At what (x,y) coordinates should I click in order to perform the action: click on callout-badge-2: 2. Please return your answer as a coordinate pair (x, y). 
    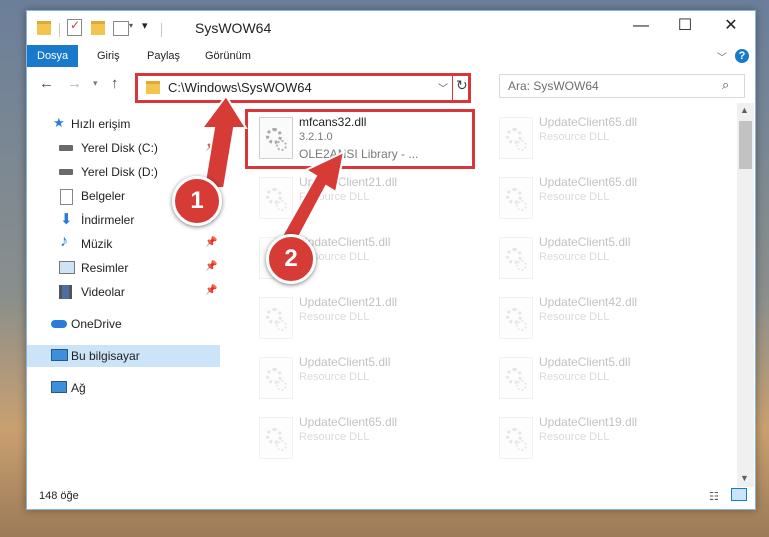
    Looking at the image, I should click on (291, 259).